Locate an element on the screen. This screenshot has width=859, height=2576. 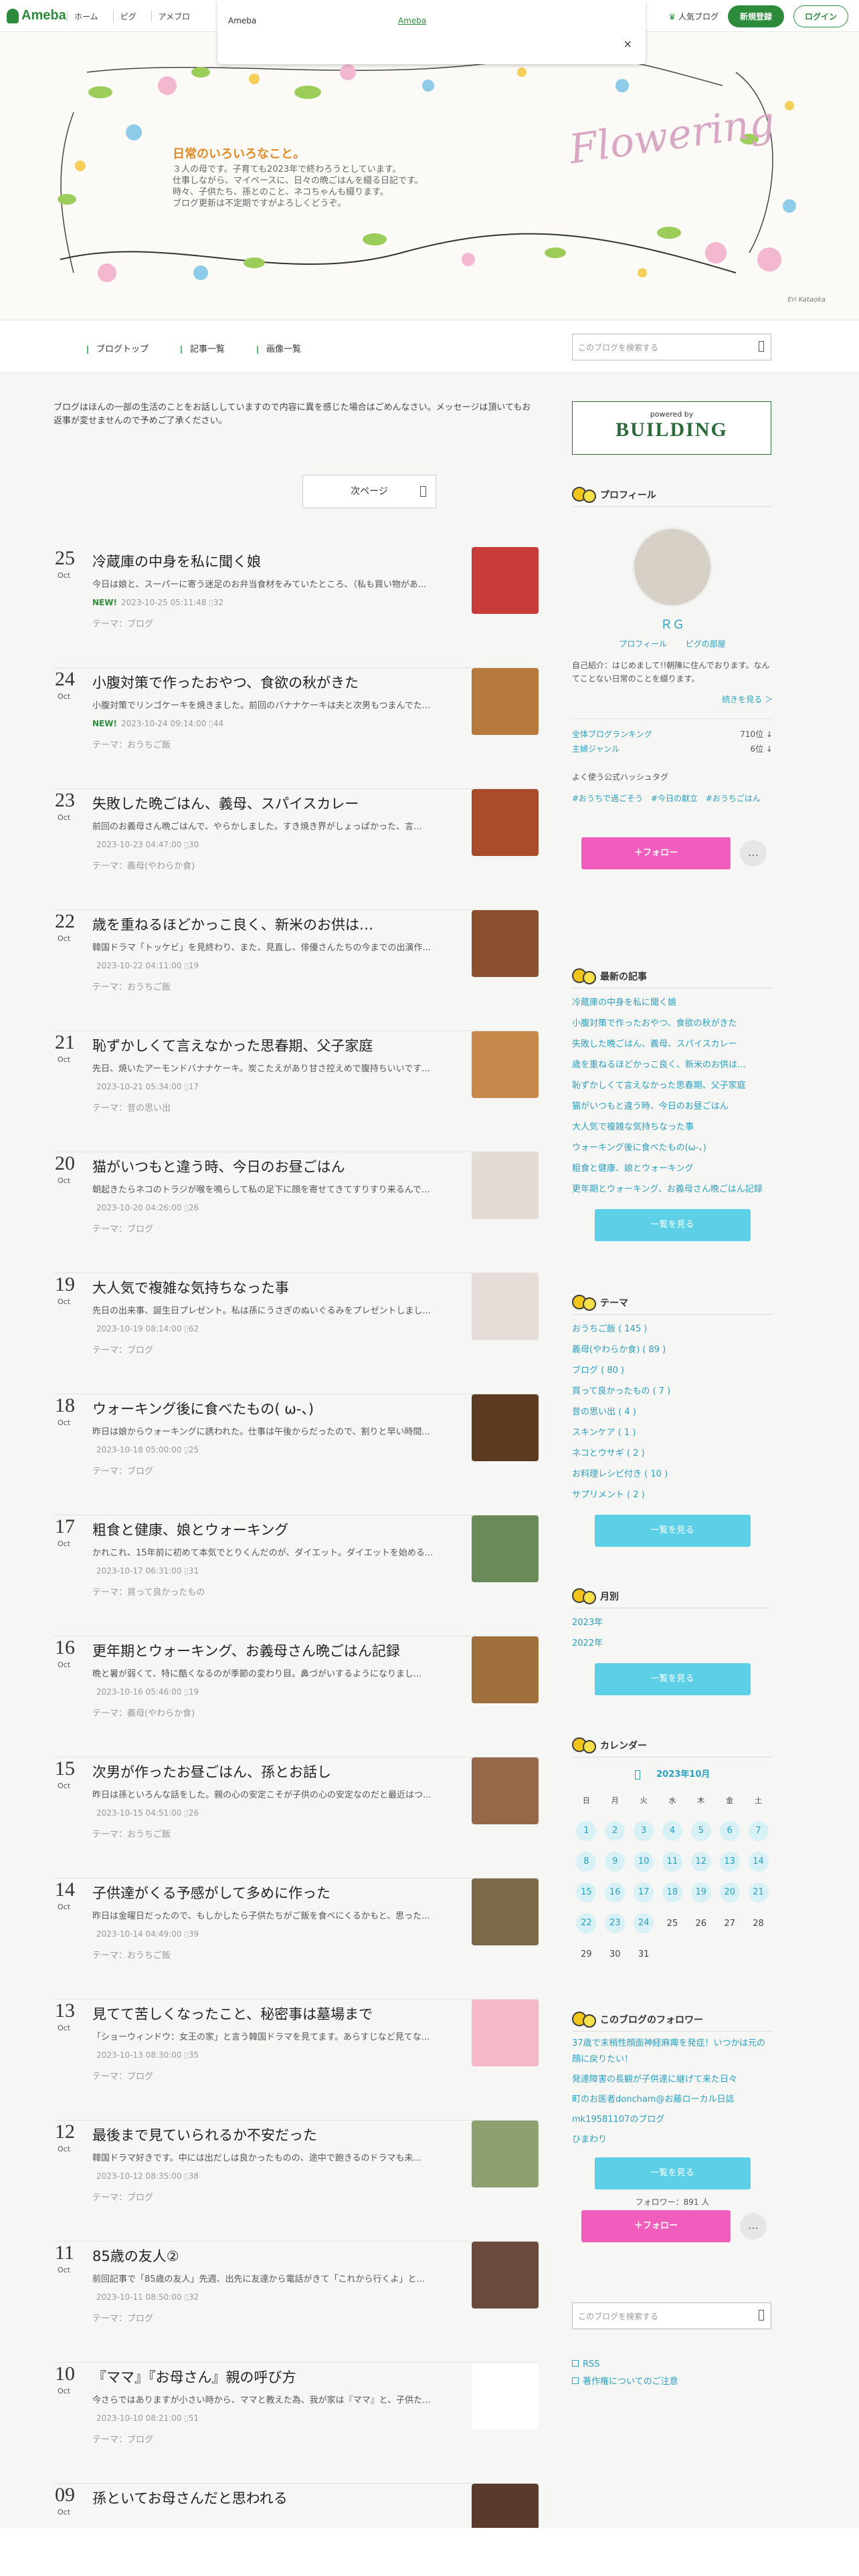
entry-title: ウォーキング後に食べたもの( ω-、) is located at coordinates (279, 1408).